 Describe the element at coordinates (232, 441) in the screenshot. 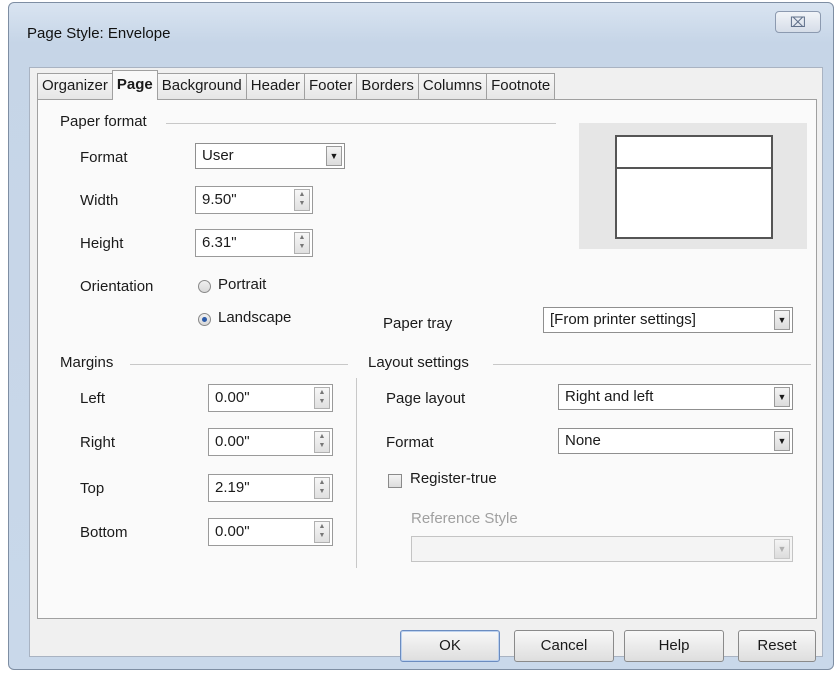

I see `right-margin-value: 0.00"` at that location.